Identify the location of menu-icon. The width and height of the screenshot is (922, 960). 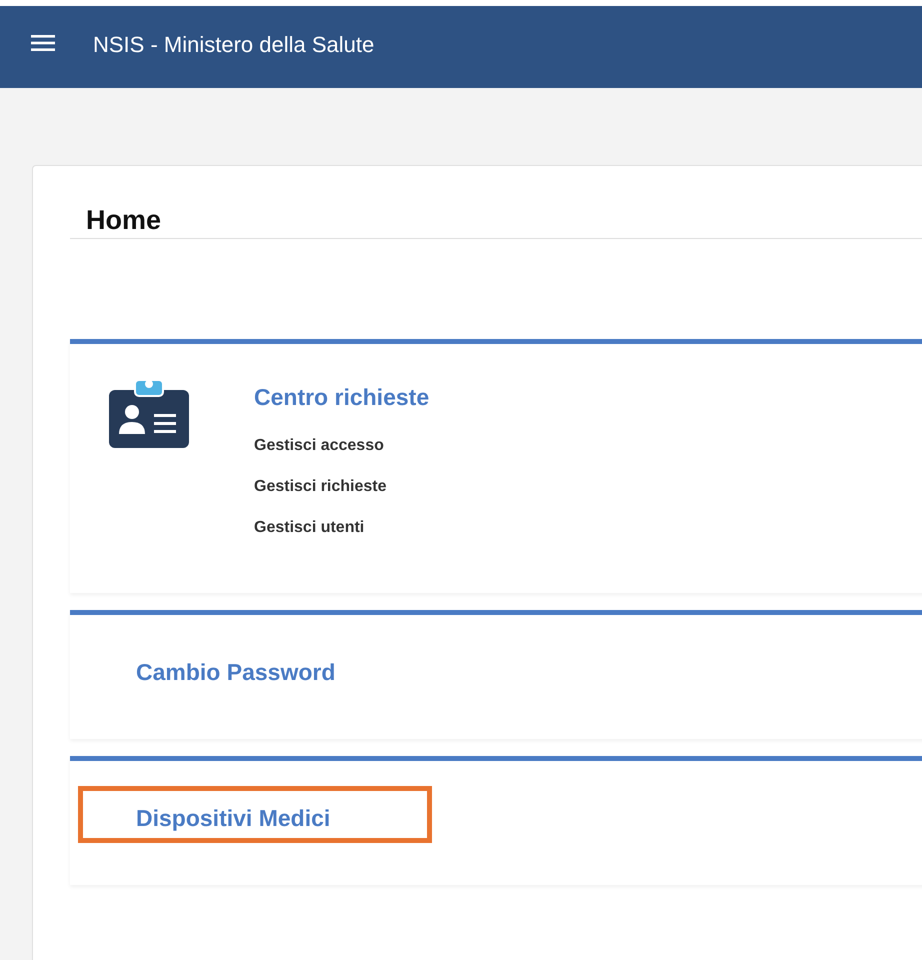
(43, 43).